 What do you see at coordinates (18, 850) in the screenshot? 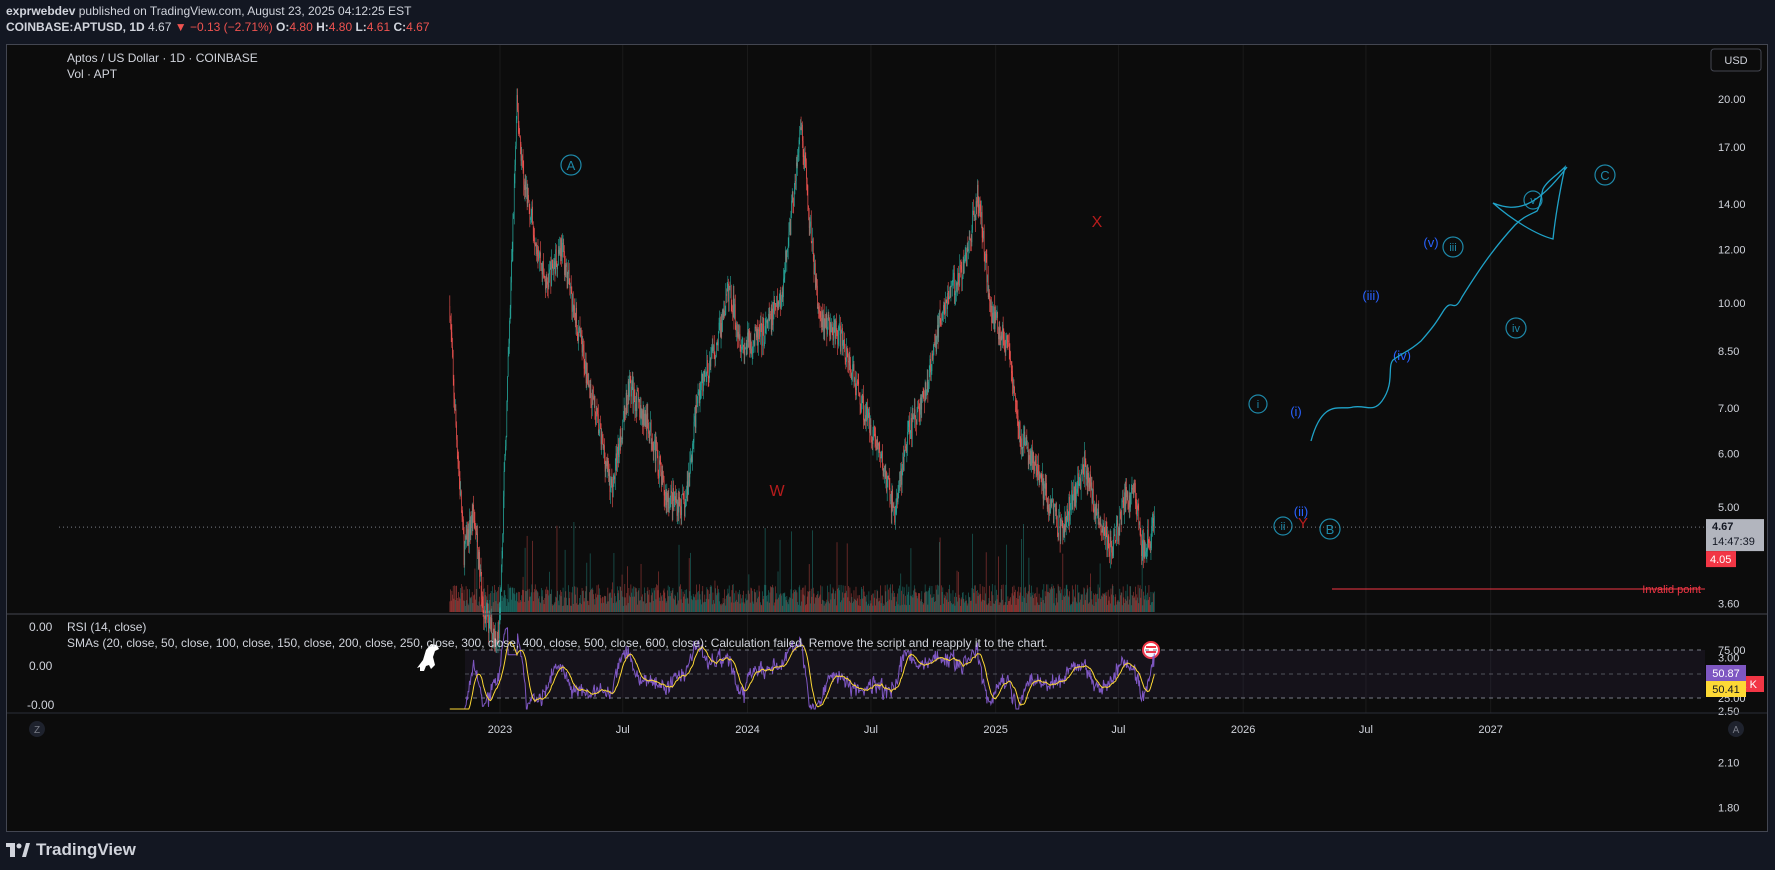
I see `tradingview-logo-icon` at bounding box center [18, 850].